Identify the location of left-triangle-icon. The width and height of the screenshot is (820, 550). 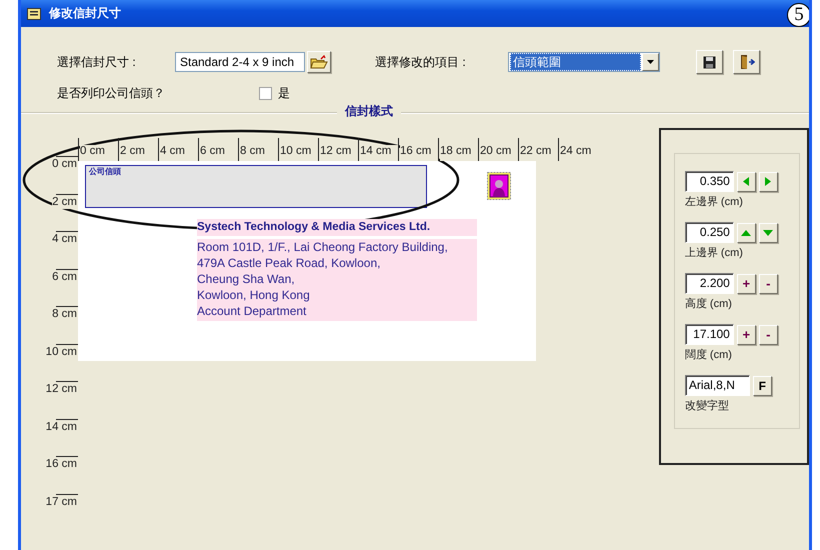
(746, 181).